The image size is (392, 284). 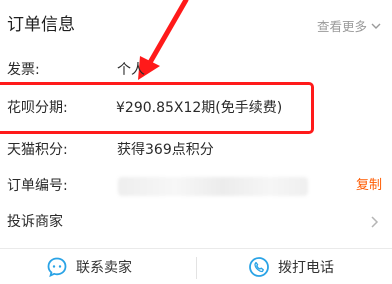 I want to click on points-row: 天猫积分: 获得369点积分, so click(x=196, y=150).